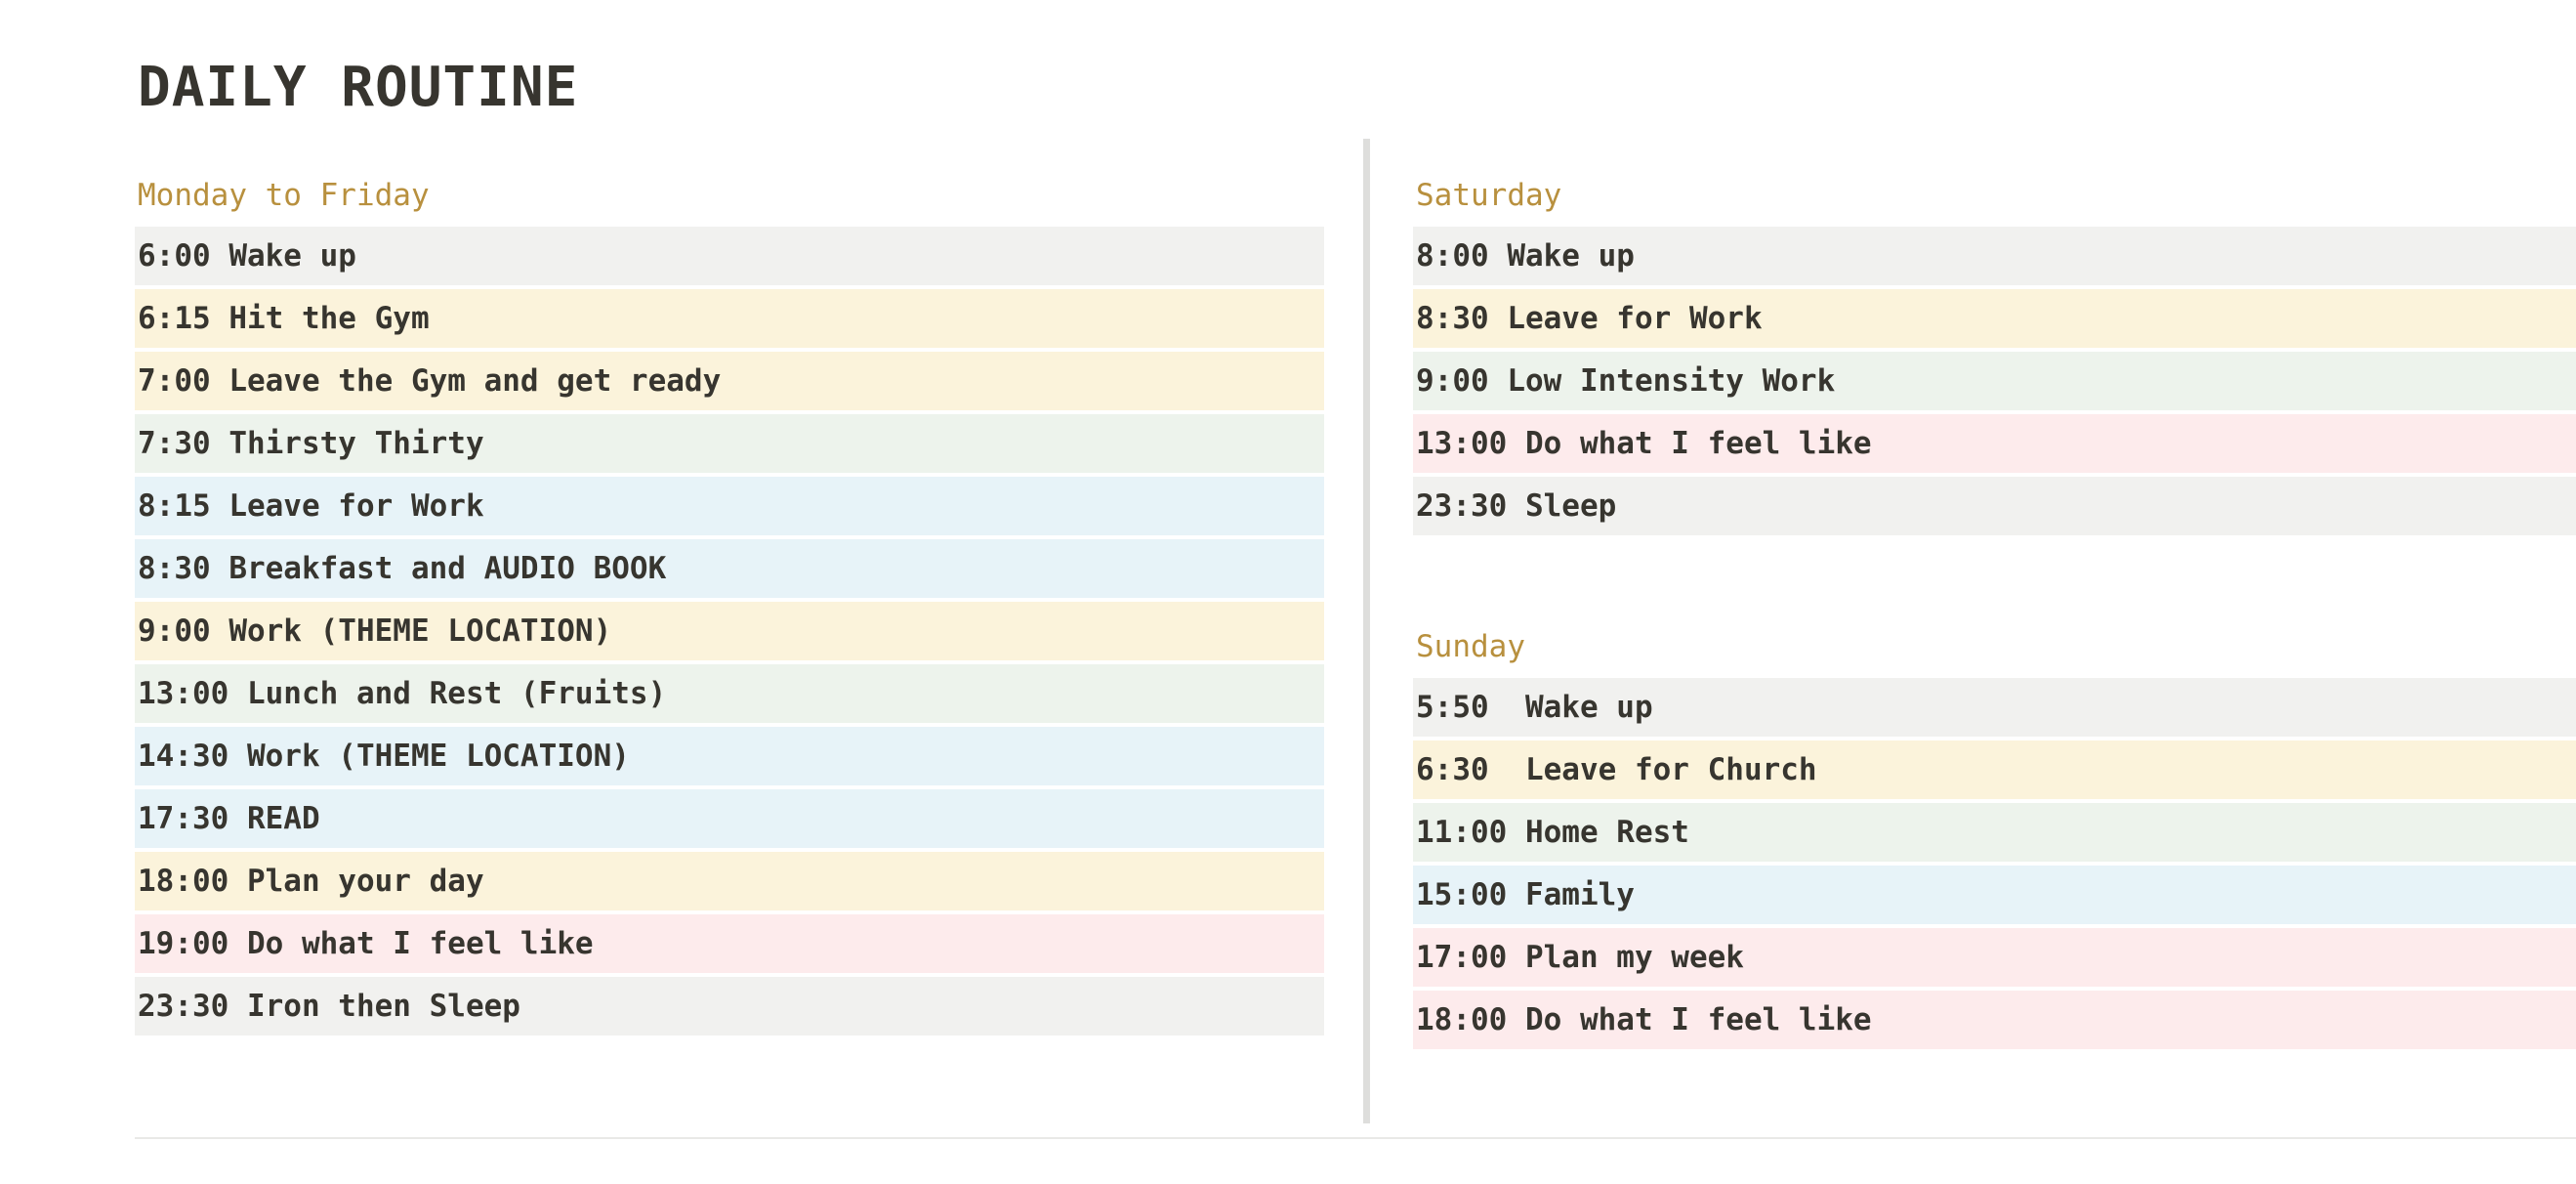 This screenshot has height=1184, width=2576. What do you see at coordinates (730, 943) in the screenshot?
I see `routine-item: 19:00 Do what I feel like` at bounding box center [730, 943].